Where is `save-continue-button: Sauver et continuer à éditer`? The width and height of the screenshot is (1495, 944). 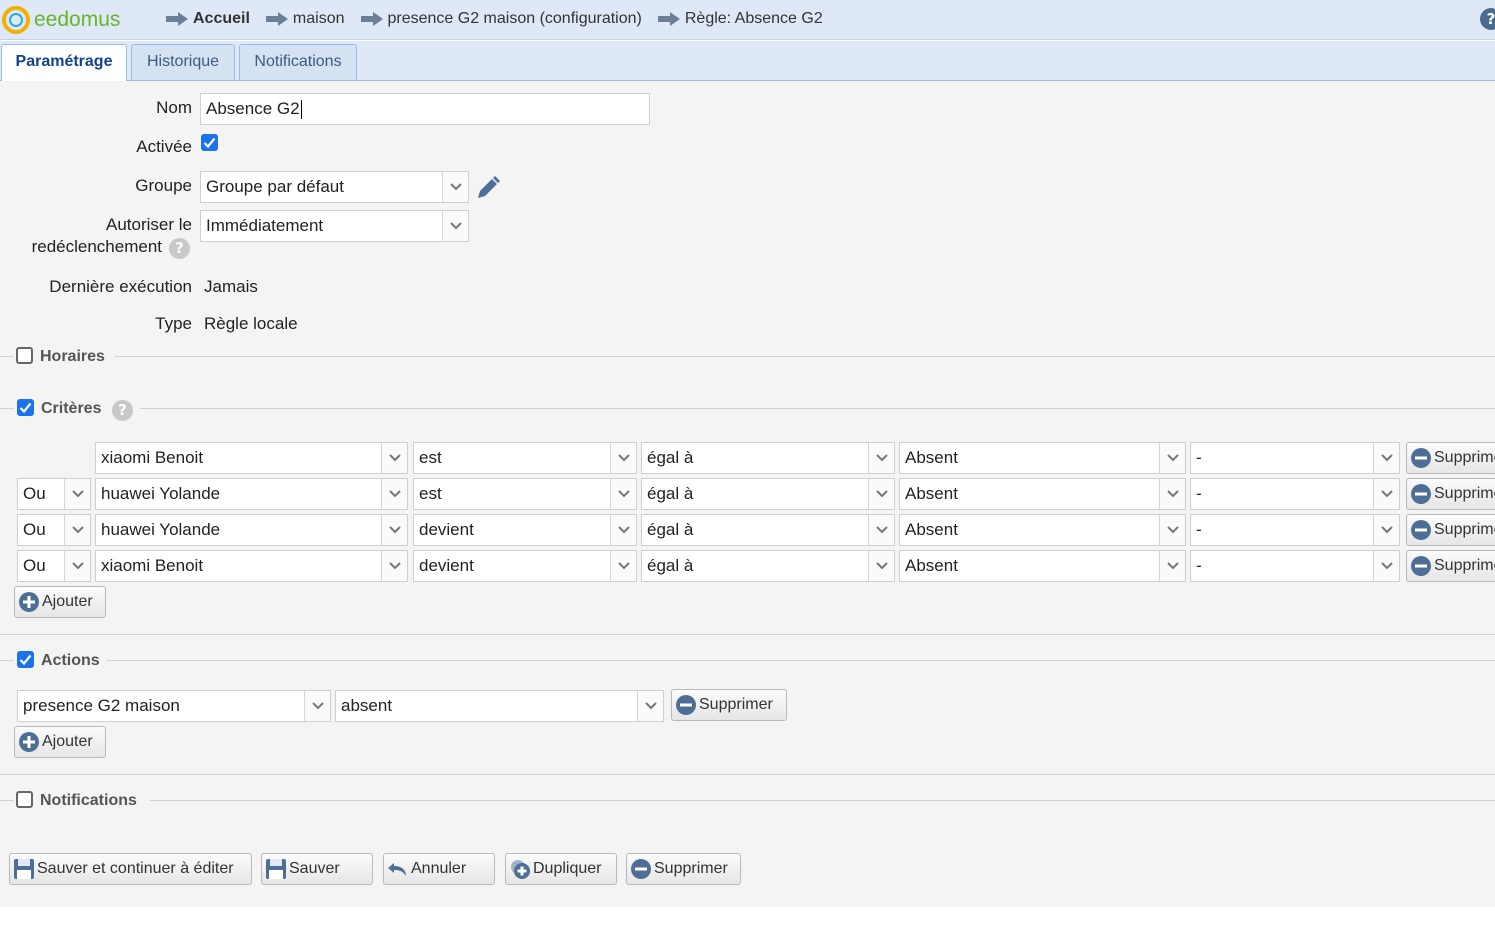
save-continue-button: Sauver et continuer à éditer is located at coordinates (130, 869).